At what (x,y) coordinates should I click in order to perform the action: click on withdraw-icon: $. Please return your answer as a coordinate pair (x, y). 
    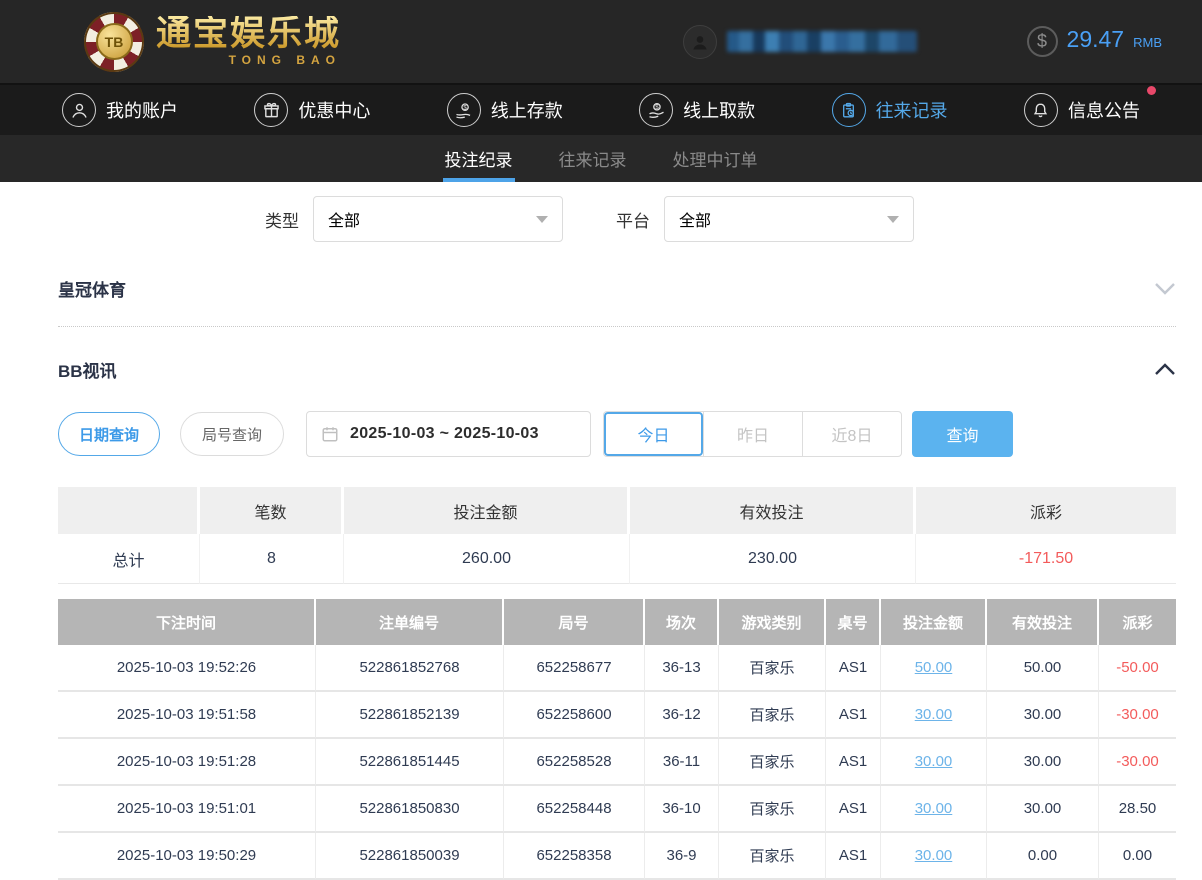
    Looking at the image, I should click on (656, 110).